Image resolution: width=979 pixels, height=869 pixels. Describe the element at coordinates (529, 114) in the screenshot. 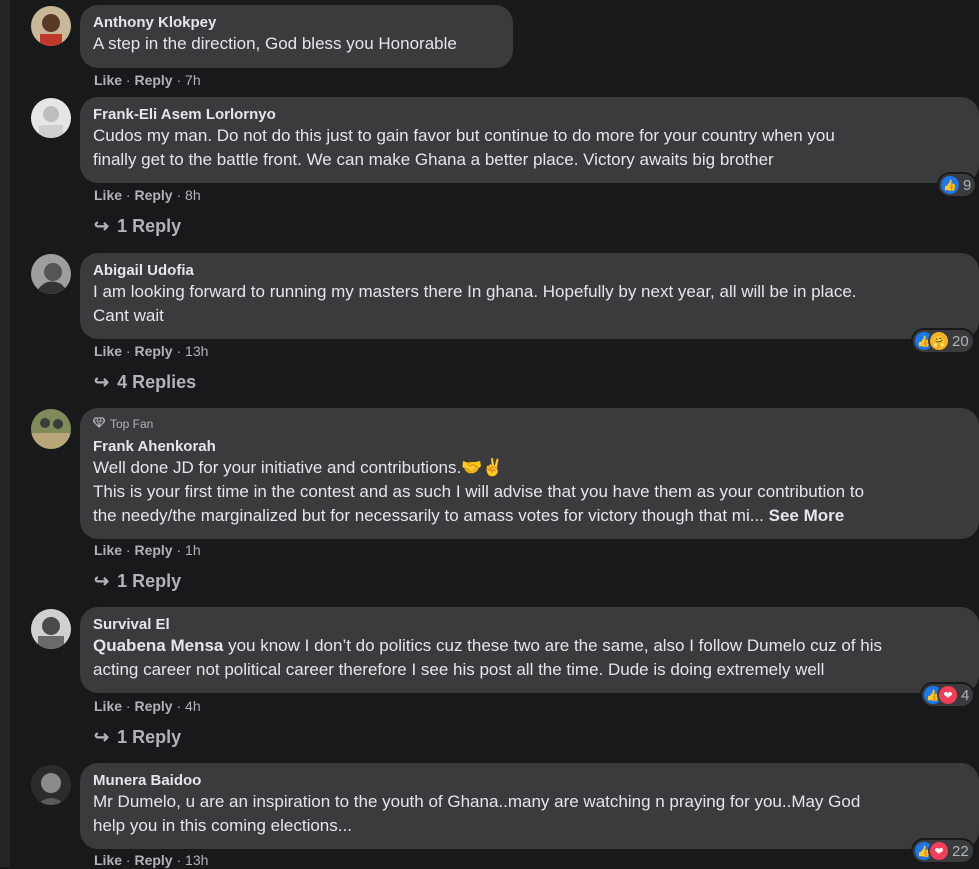

I see `comment-author: Frank-Eli Asem Lorlornyo` at that location.